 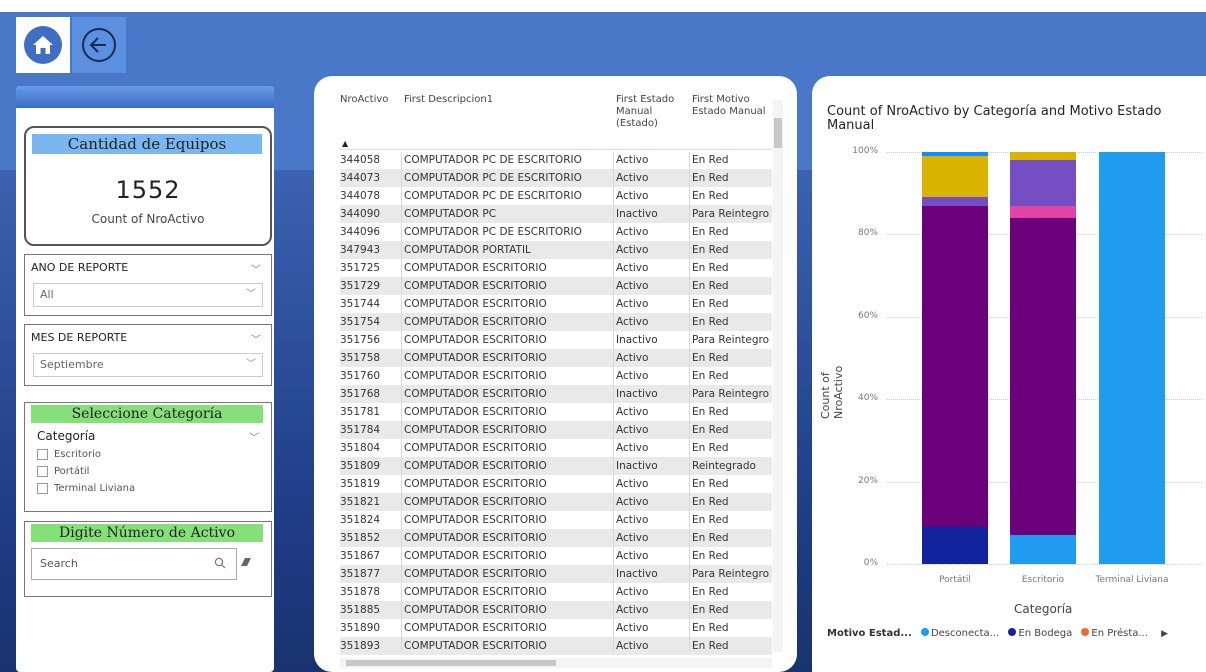 What do you see at coordinates (556, 484) in the screenshot?
I see `table-row: 351819 COMPUTADOR ESCRITORIO Activo En Red` at bounding box center [556, 484].